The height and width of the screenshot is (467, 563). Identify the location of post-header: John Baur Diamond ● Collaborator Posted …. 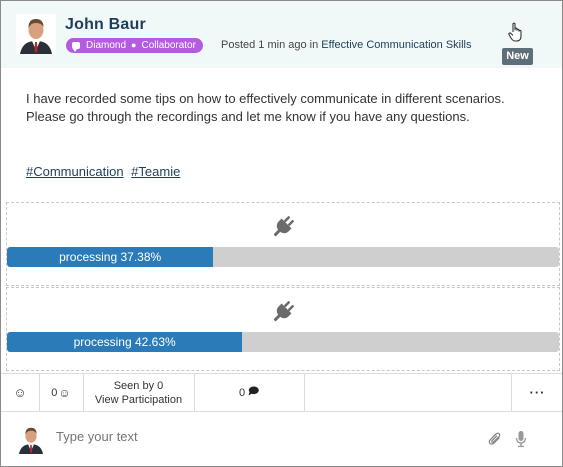
(281, 34).